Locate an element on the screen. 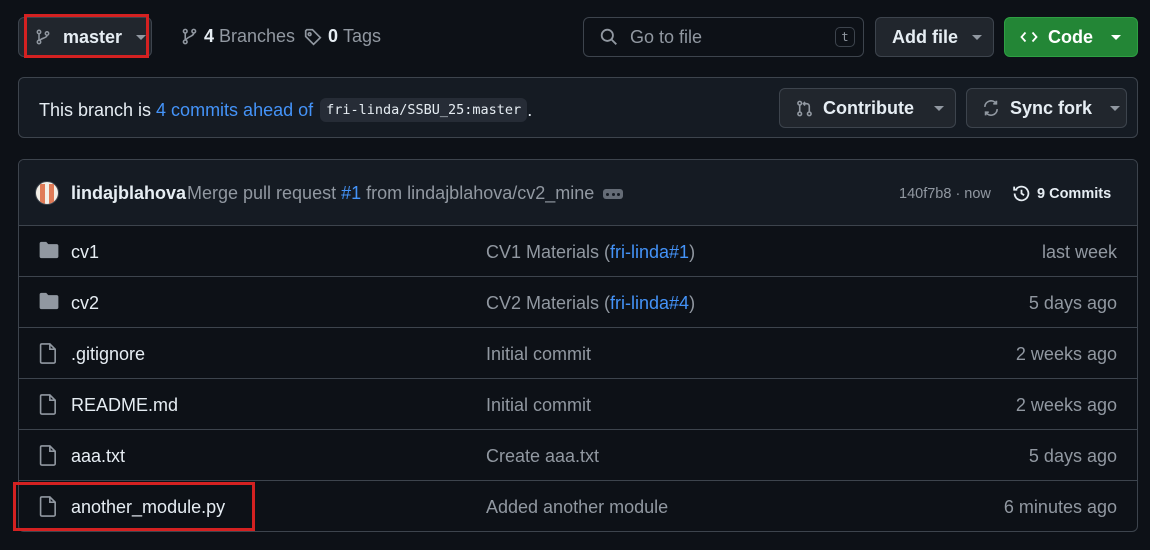  file-name-link: README.md is located at coordinates (124, 405).